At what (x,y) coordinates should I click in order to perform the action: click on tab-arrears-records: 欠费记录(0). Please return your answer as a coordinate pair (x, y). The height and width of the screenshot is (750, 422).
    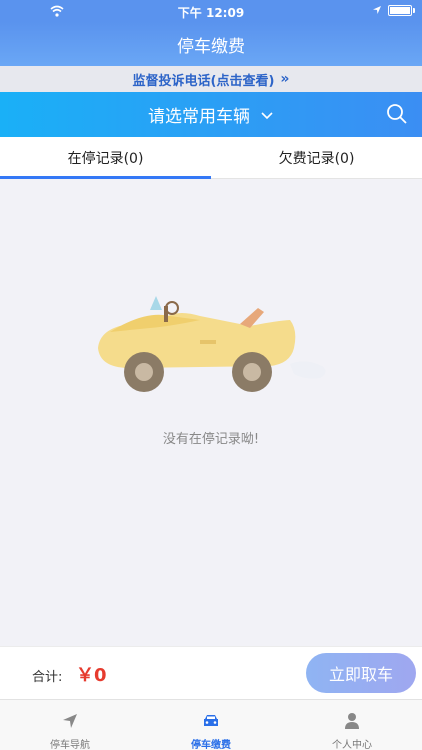
    Looking at the image, I should click on (316, 157).